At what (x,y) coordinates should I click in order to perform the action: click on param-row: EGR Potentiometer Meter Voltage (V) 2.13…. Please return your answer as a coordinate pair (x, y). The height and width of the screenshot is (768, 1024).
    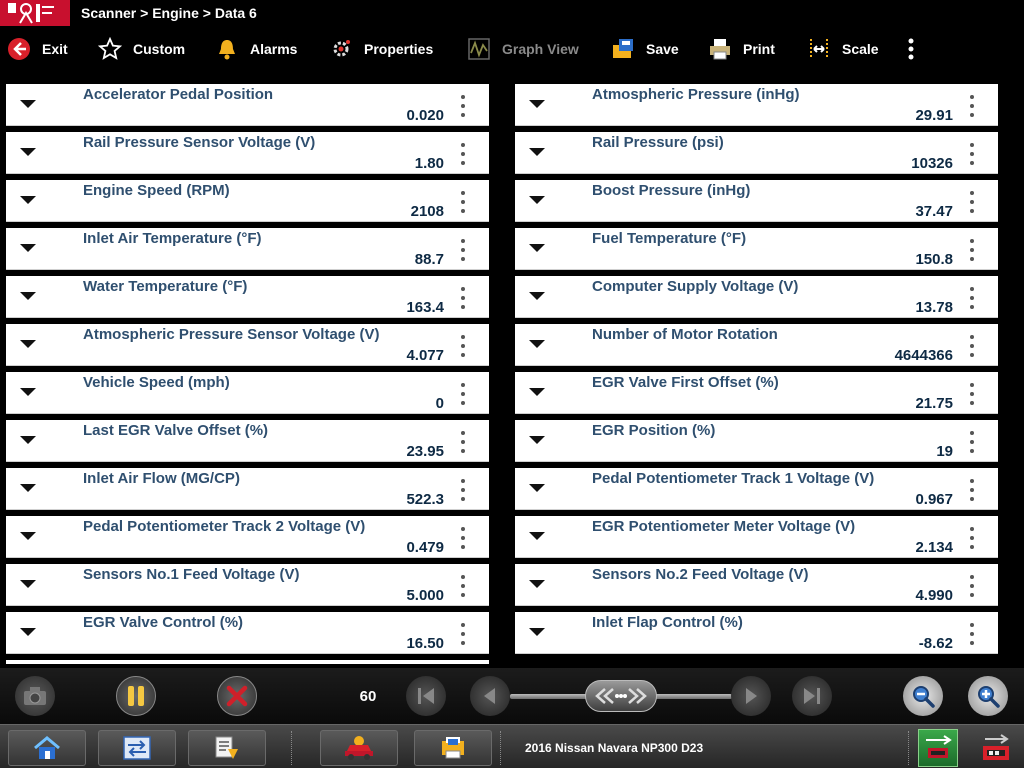
    Looking at the image, I should click on (756, 537).